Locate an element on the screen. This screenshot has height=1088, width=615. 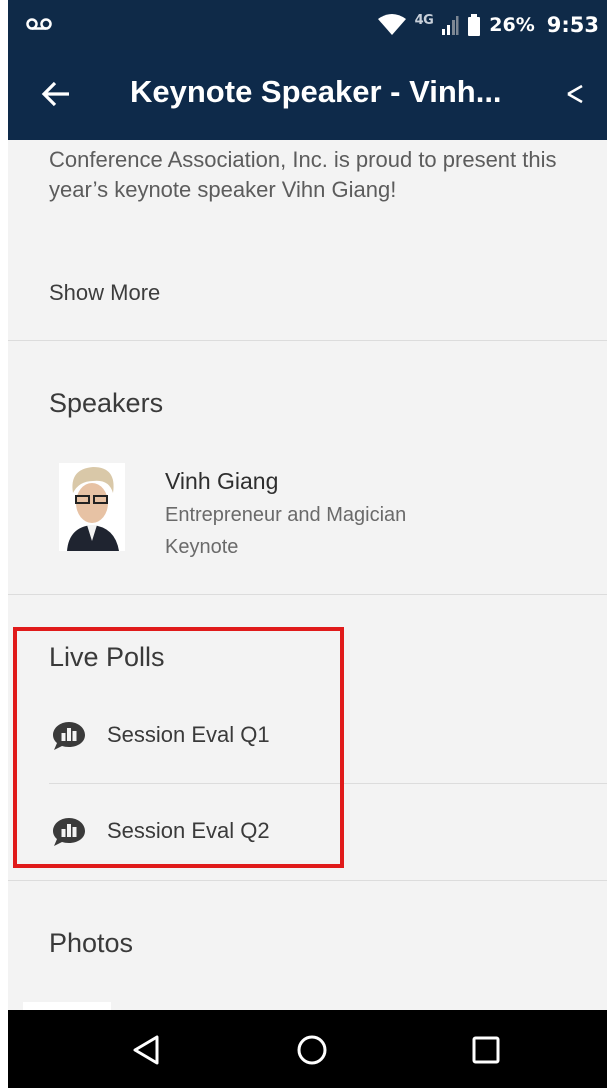
arrow-left-icon is located at coordinates (55, 94).